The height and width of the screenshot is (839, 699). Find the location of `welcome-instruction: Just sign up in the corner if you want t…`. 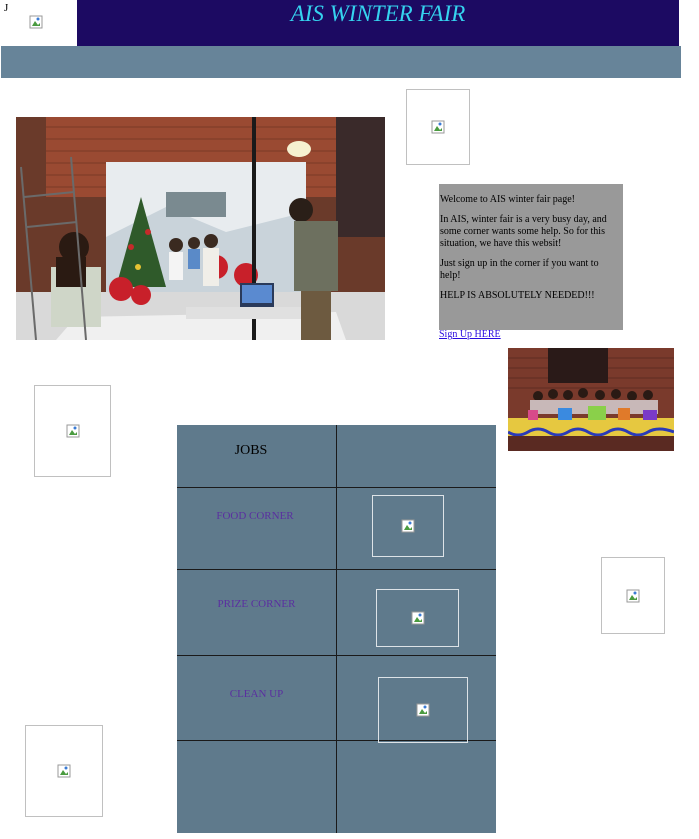

welcome-instruction: Just sign up in the corner if you want t… is located at coordinates (519, 269).